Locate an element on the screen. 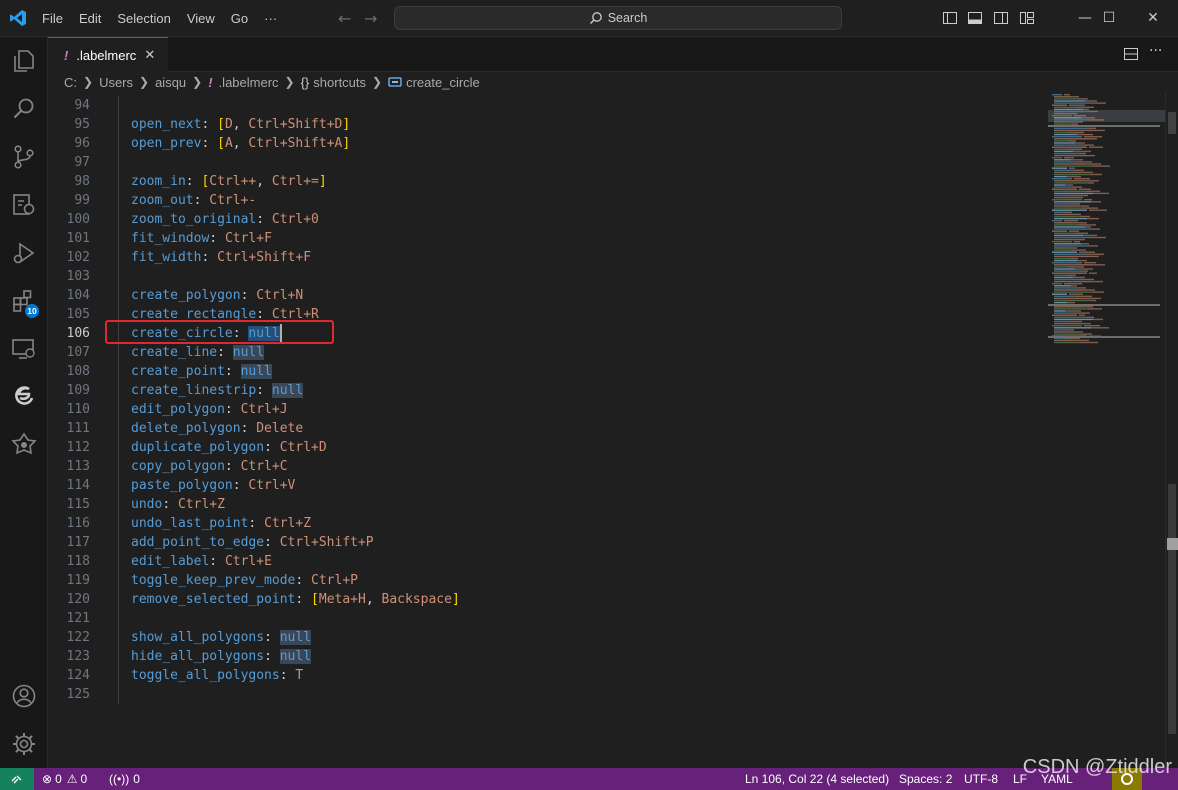  remote-indicator is located at coordinates (17, 779).